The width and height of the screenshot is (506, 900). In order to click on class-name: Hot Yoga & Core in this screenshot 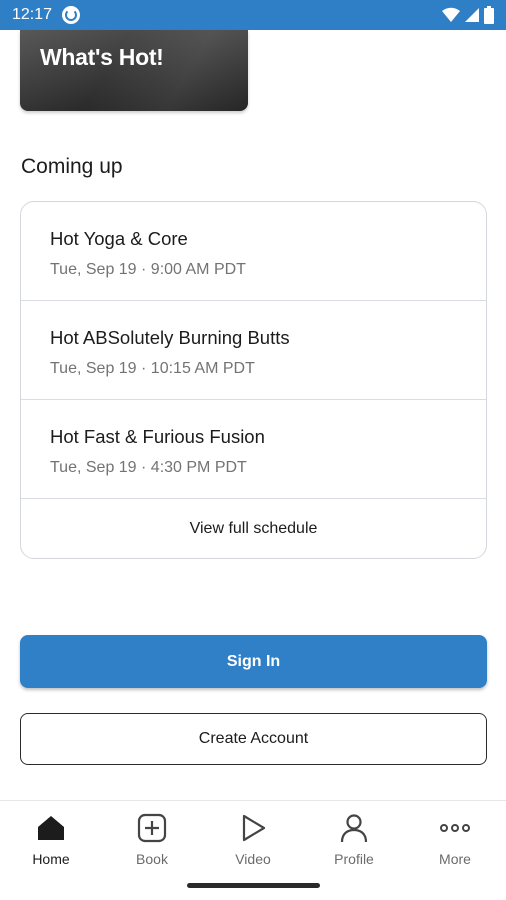, I will do `click(119, 238)`.